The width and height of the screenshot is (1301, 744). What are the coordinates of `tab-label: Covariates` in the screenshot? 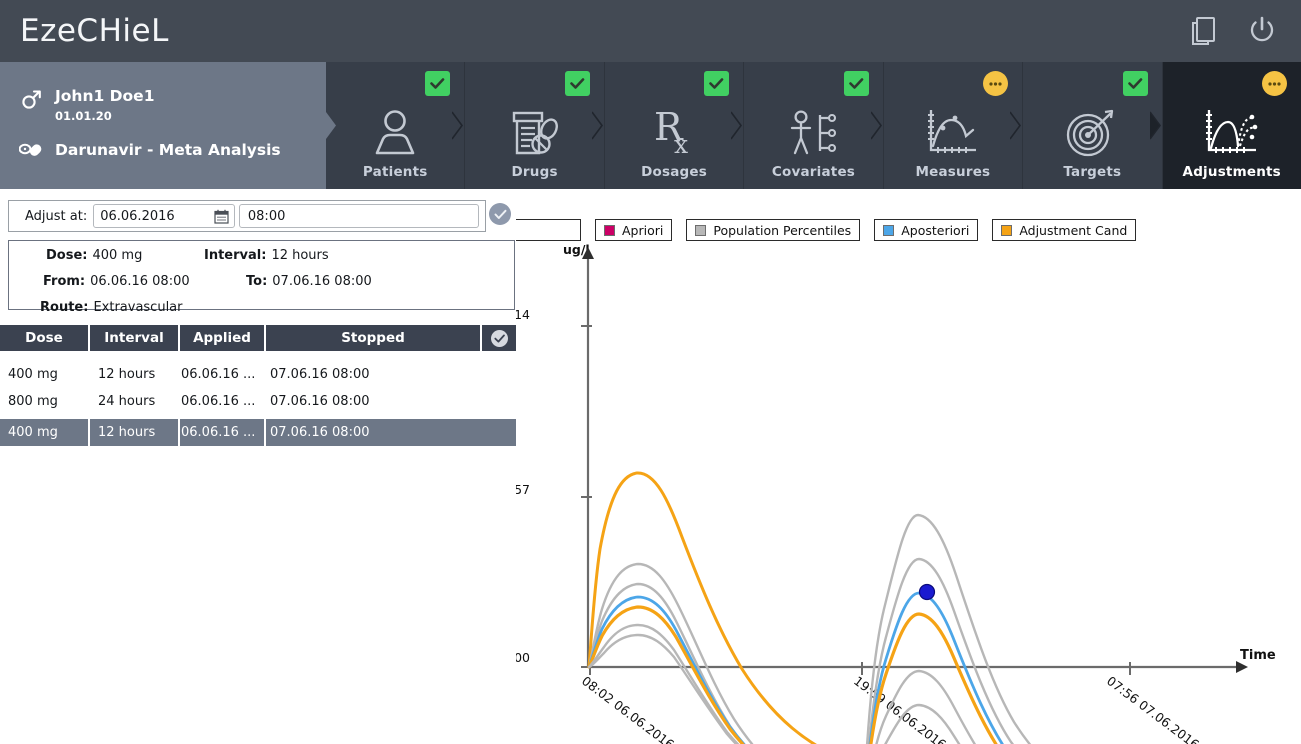 It's located at (813, 172).